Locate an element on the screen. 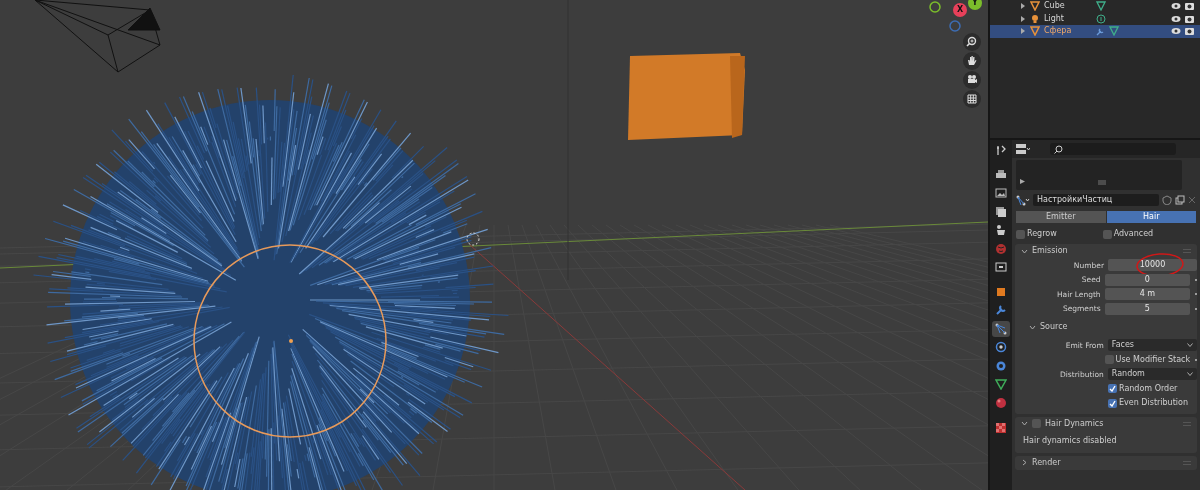 This screenshot has height=490, width=1200. play-icon is located at coordinates (1022, 181).